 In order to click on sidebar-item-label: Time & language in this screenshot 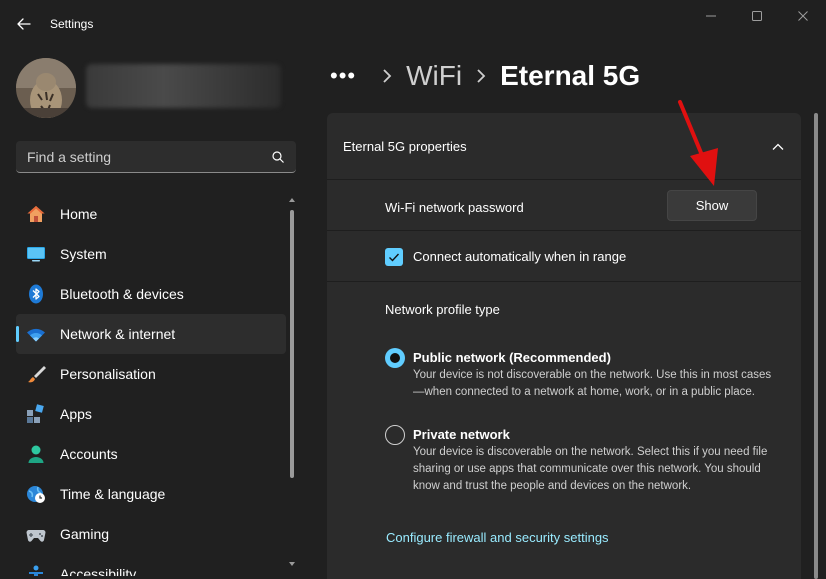, I will do `click(113, 494)`.